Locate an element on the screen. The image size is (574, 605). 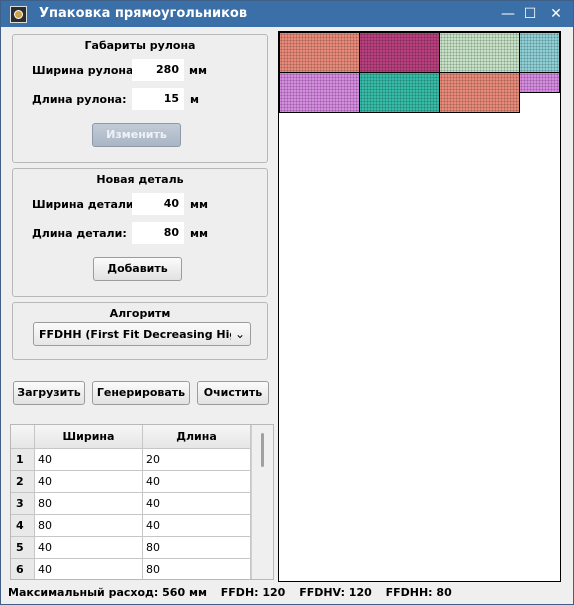
table-row: 1 40 20 is located at coordinates (131, 460).